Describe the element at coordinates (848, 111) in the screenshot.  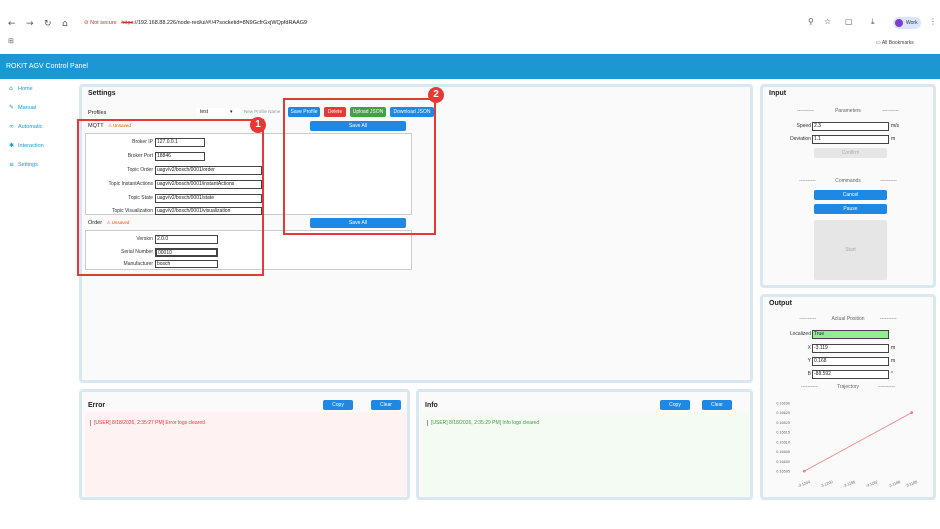
I see `parameters-separator: ---------- Parameters ----------` at that location.